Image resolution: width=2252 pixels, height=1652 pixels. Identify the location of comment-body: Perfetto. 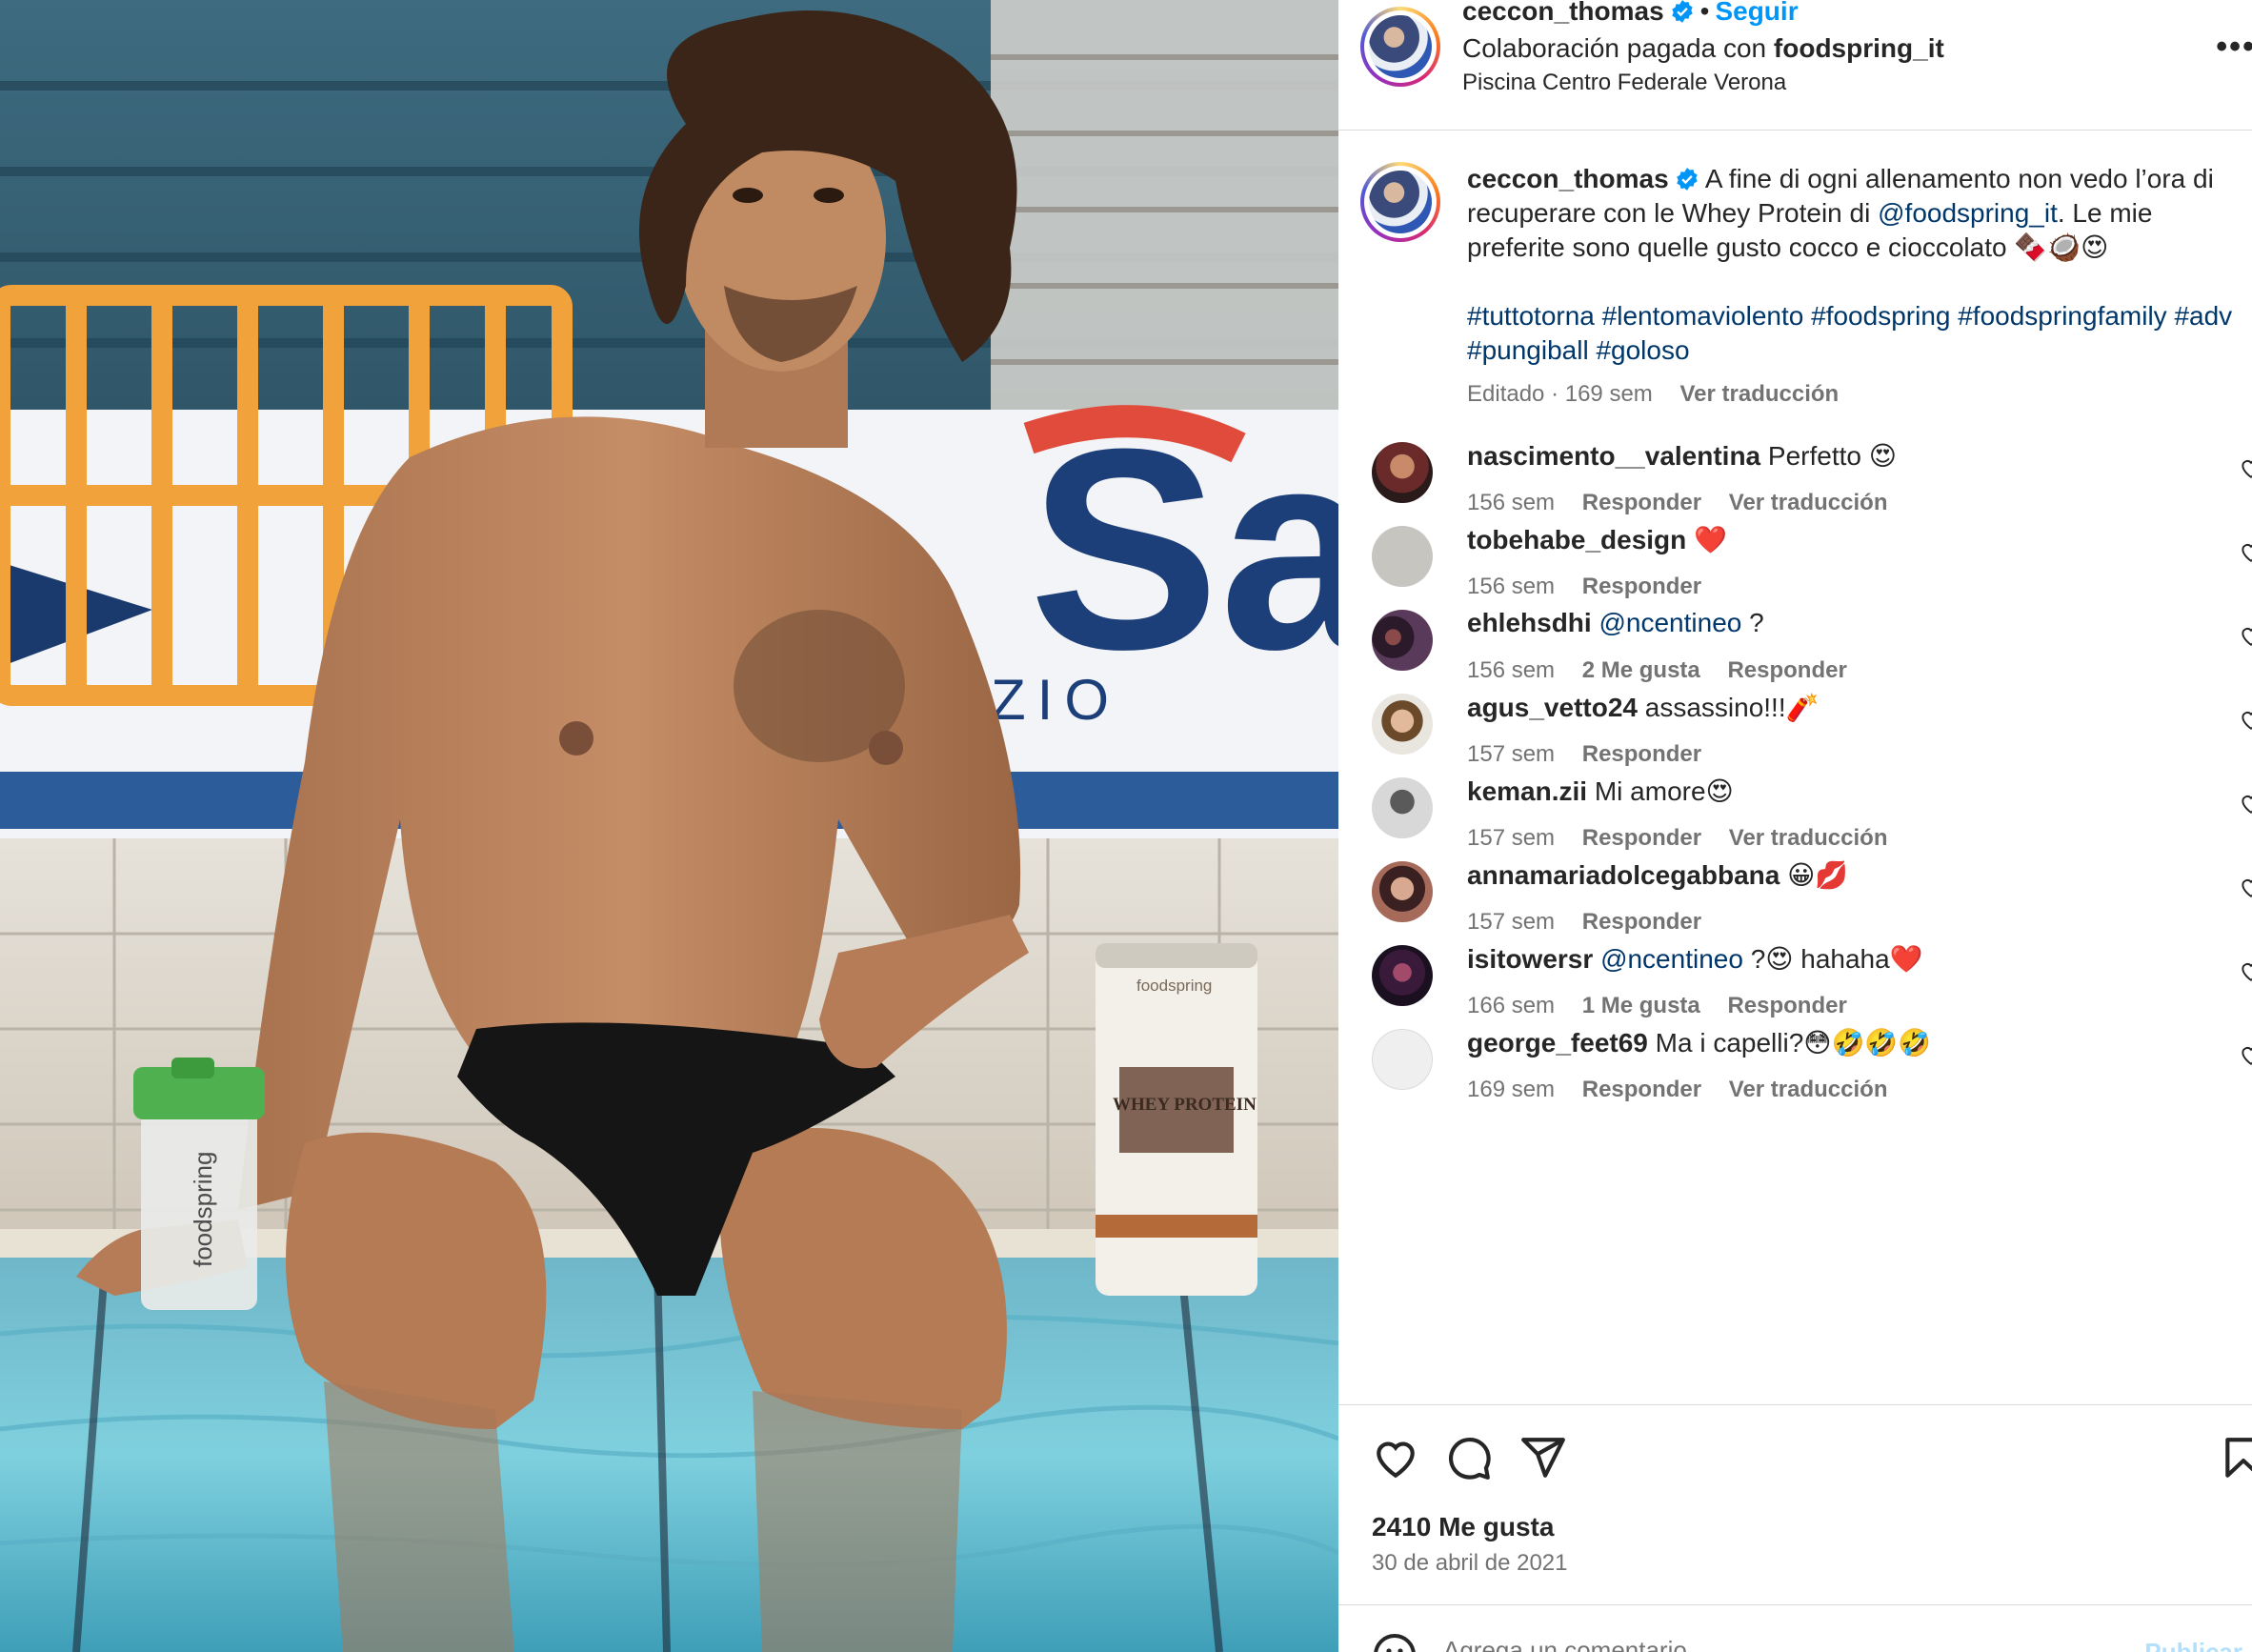
(1814, 456).